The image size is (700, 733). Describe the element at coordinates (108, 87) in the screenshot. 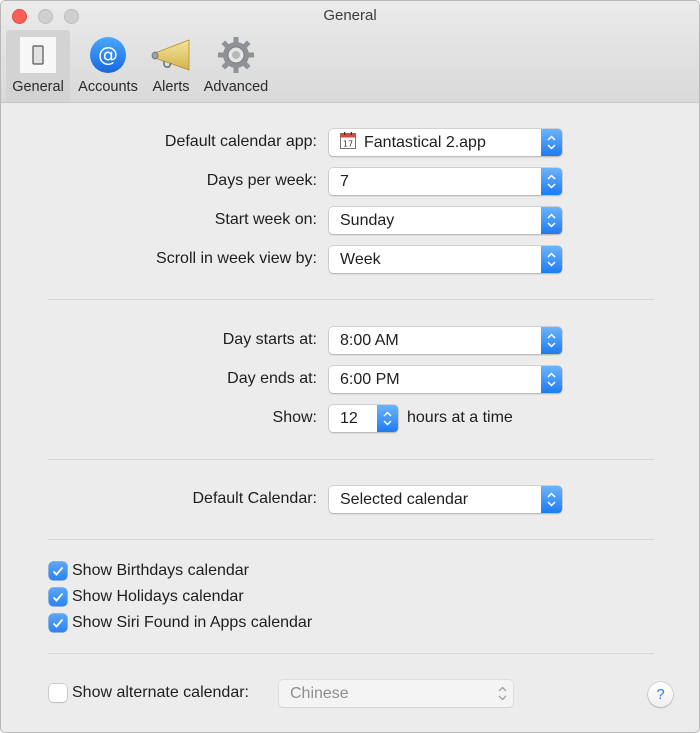

I see `tab-accounts-label: Accounts` at that location.